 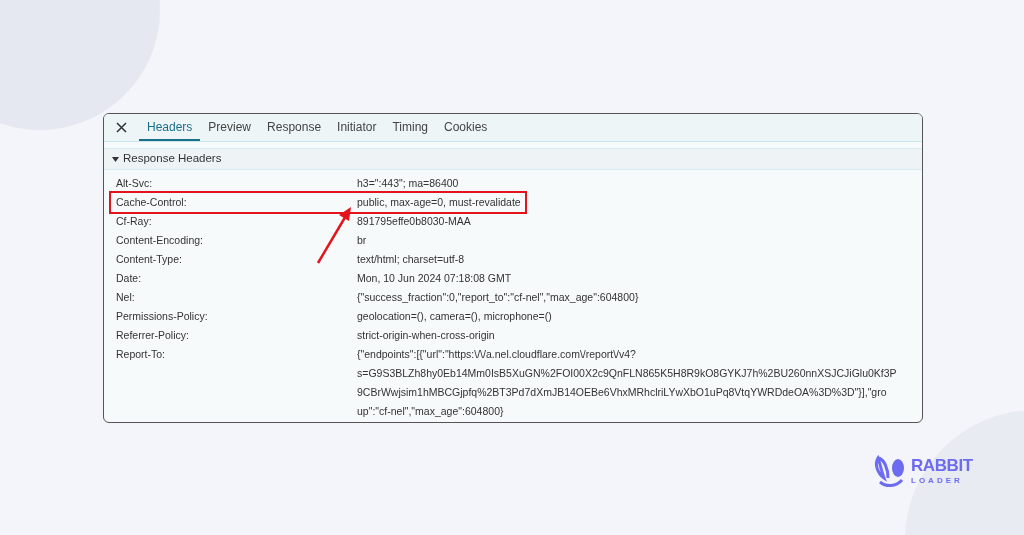 What do you see at coordinates (466, 127) in the screenshot?
I see `tab: Cookies` at bounding box center [466, 127].